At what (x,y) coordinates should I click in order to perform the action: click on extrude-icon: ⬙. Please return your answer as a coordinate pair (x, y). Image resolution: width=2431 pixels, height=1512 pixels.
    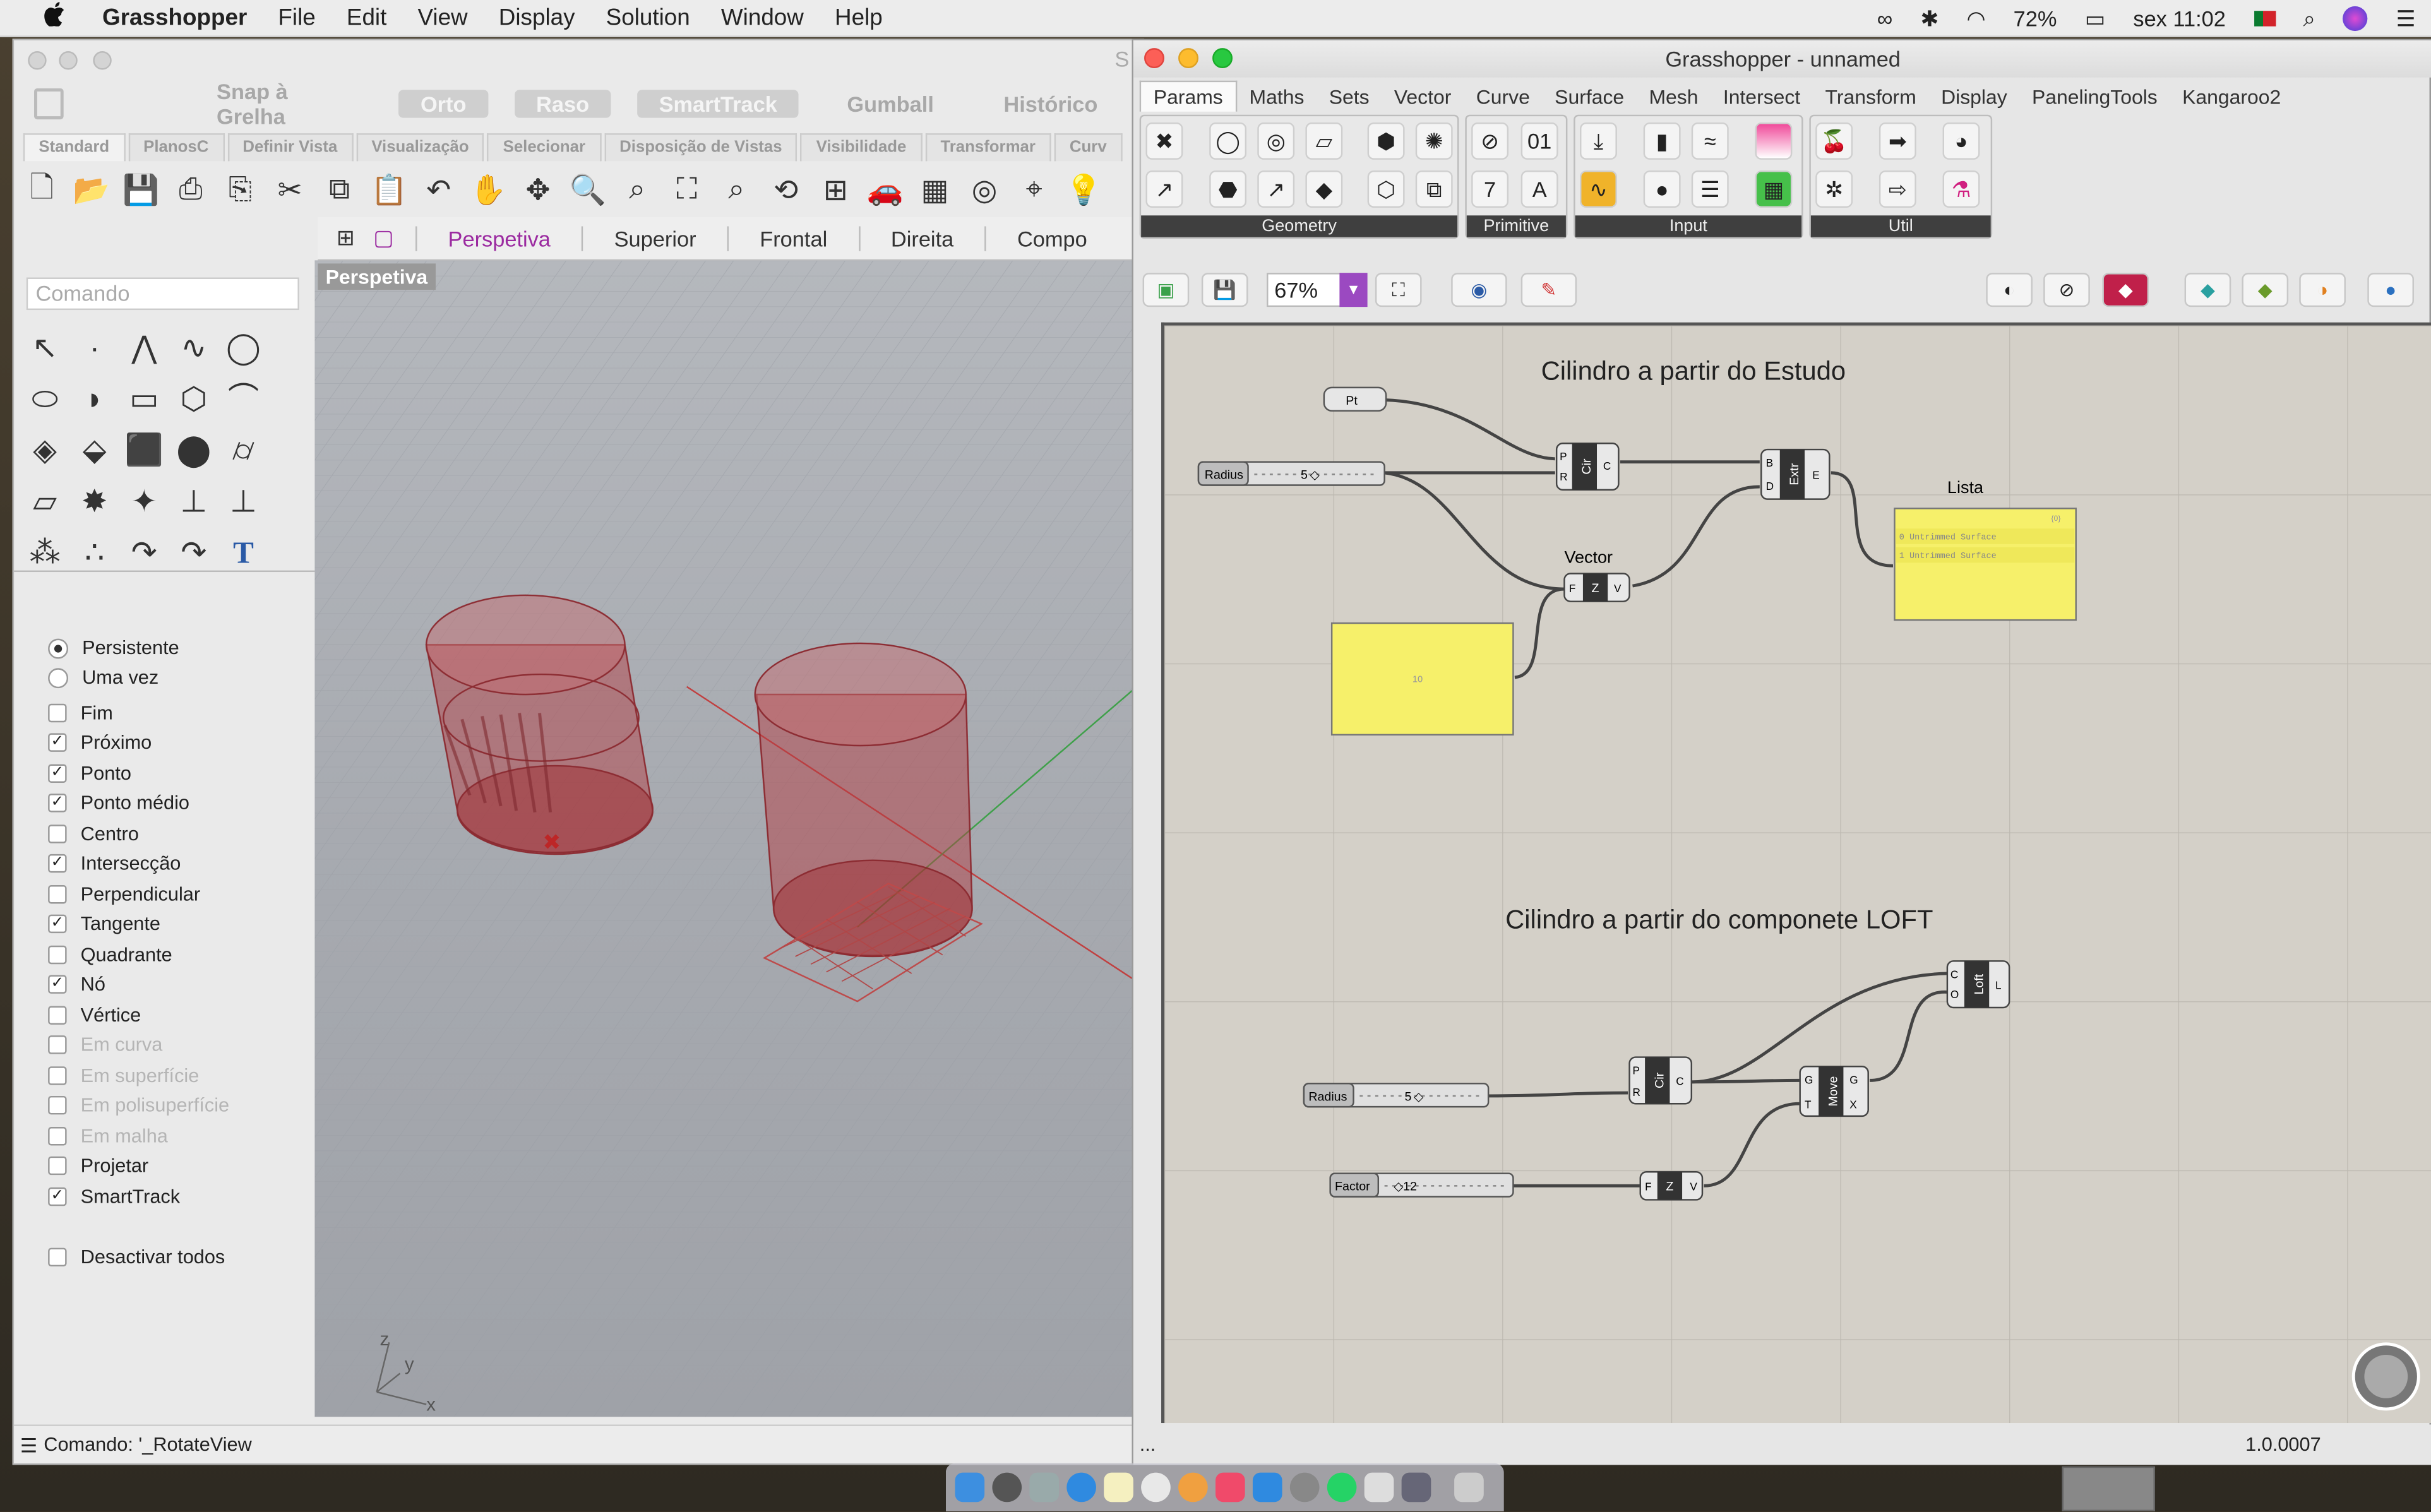
    Looking at the image, I should click on (94, 451).